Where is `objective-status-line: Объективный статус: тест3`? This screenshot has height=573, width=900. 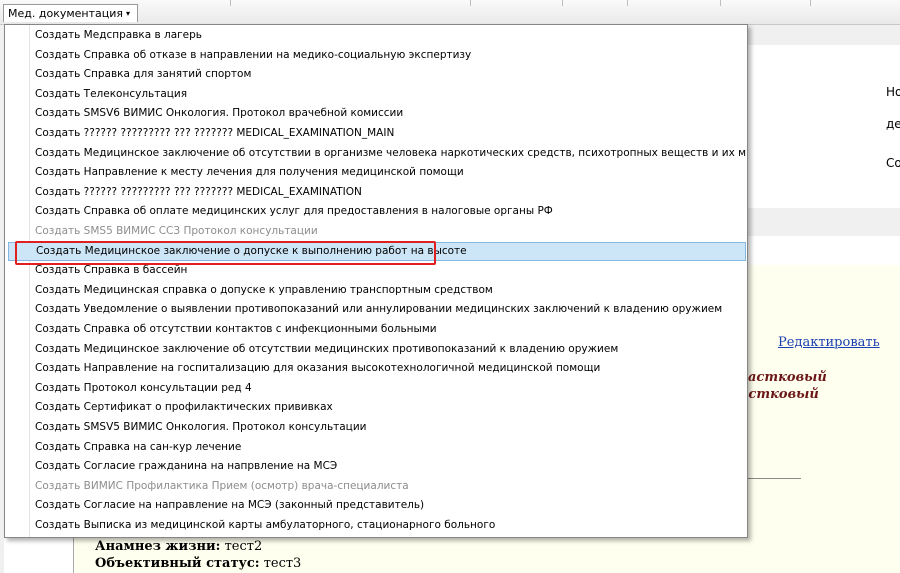 objective-status-line: Объективный статус: тест3 is located at coordinates (198, 563).